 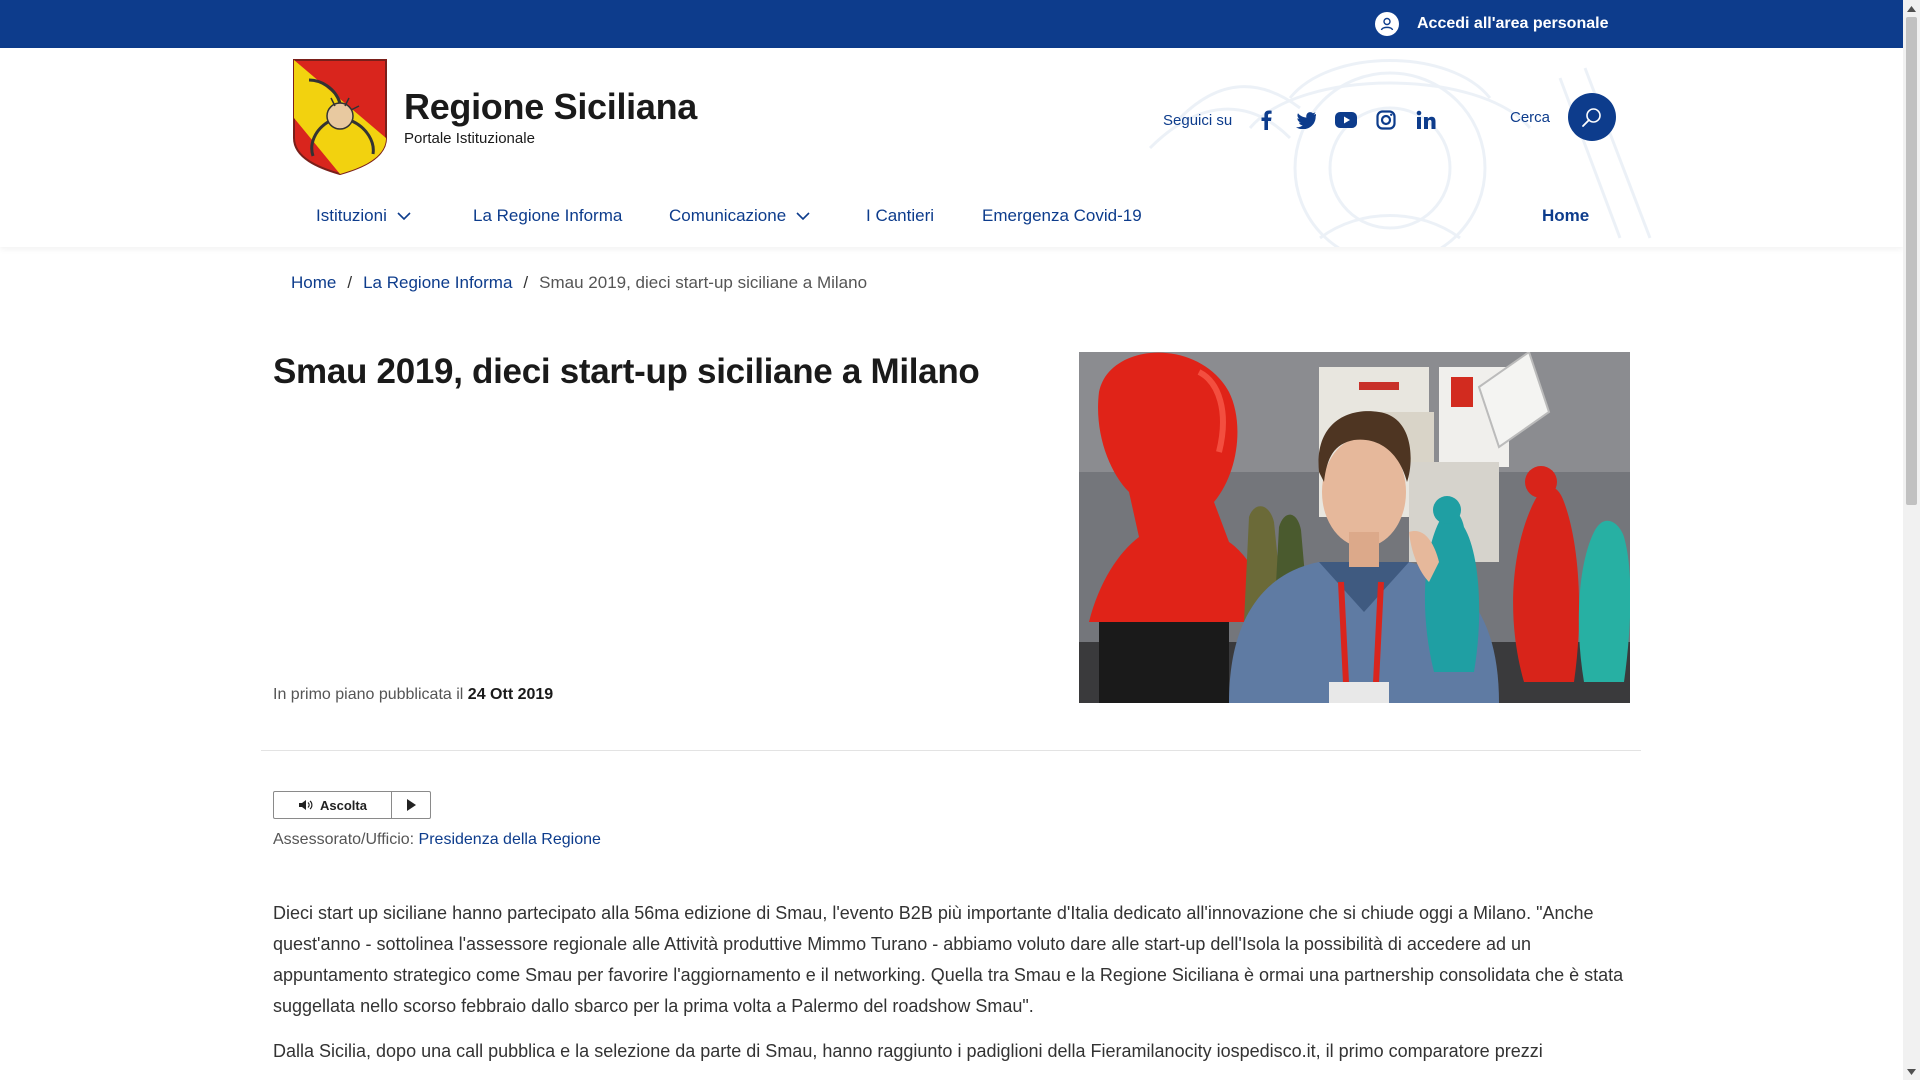 What do you see at coordinates (1346, 120) in the screenshot?
I see `youtube-icon` at bounding box center [1346, 120].